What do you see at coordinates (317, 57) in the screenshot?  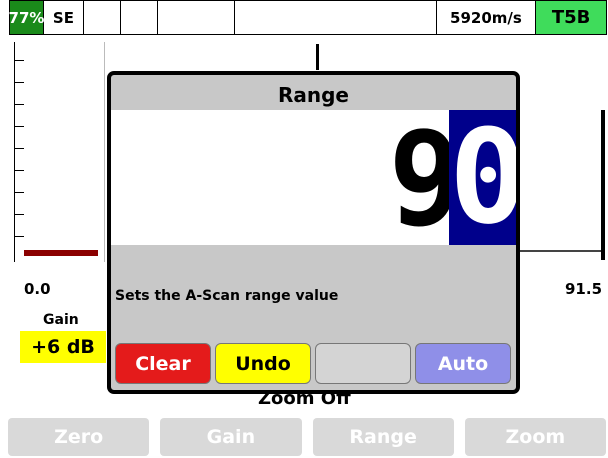 I see `initial-pulse-signal` at bounding box center [317, 57].